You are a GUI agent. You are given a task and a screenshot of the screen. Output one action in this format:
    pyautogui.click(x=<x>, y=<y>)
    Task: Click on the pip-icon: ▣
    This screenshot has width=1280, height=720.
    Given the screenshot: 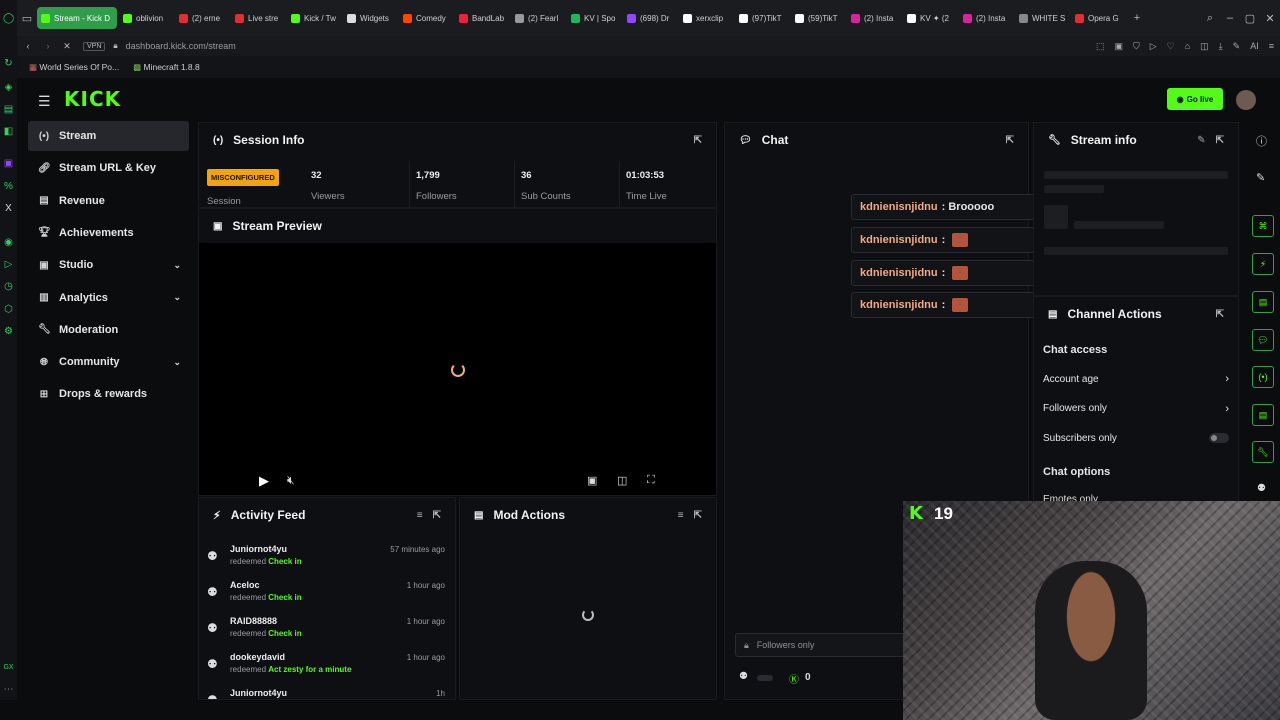 What is the action you would take?
    pyautogui.click(x=592, y=480)
    